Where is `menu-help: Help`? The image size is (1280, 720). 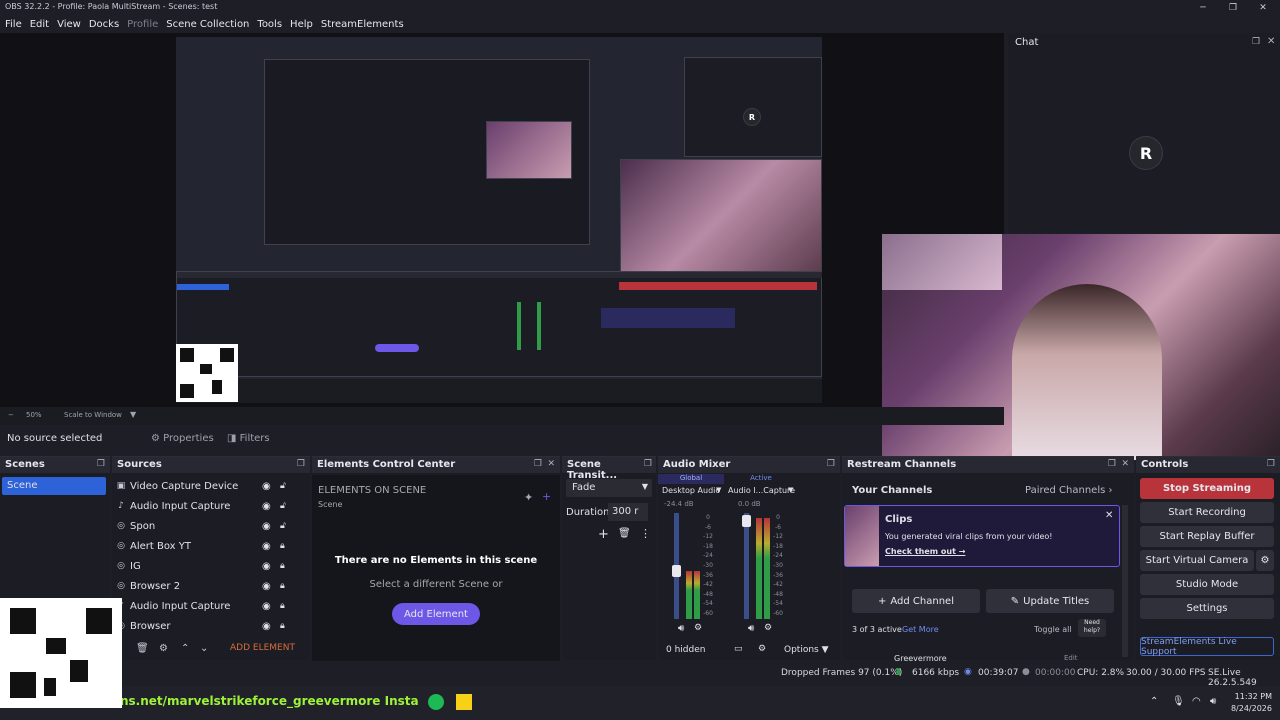
menu-help: Help is located at coordinates (301, 24).